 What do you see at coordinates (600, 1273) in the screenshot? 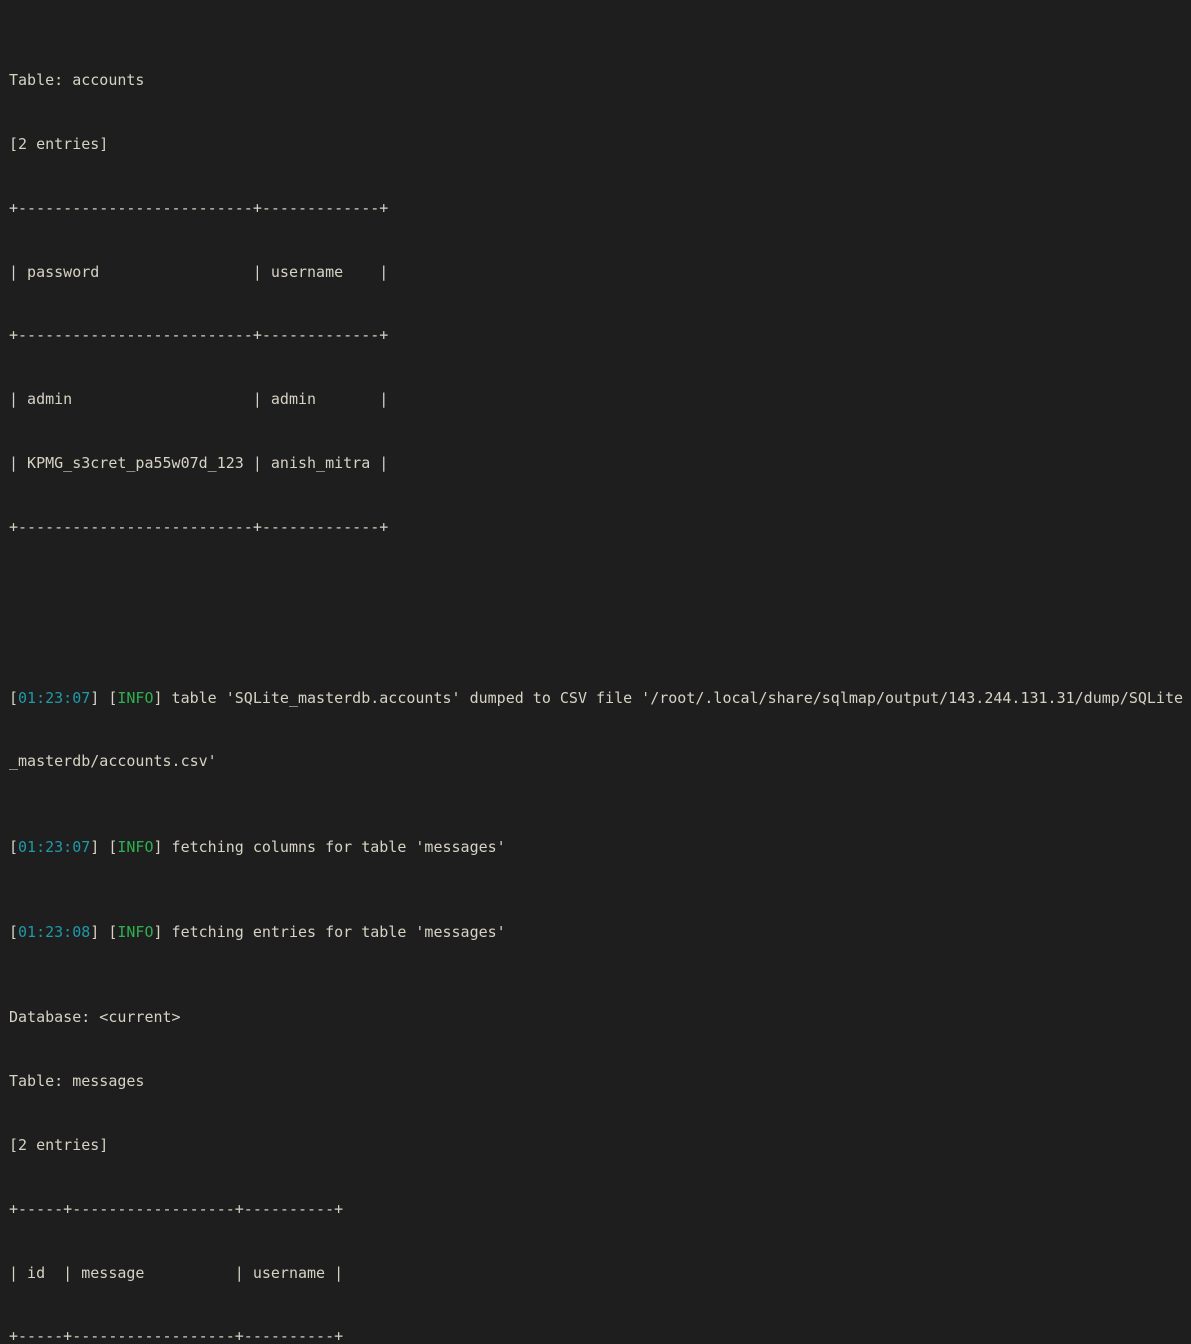
I see `messages-table-header-row: | id | message | username |` at bounding box center [600, 1273].